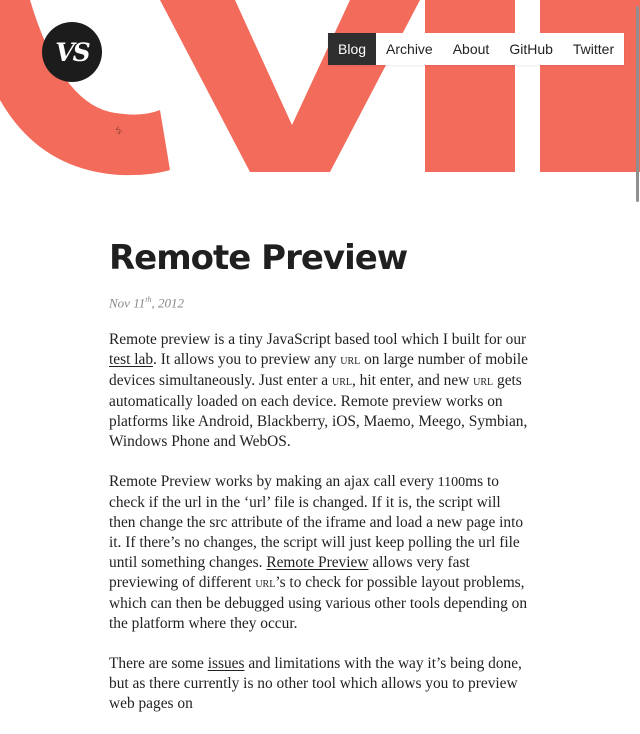 This screenshot has width=640, height=734. Describe the element at coordinates (352, 49) in the screenshot. I see `nav-item-blog: Blog` at that location.